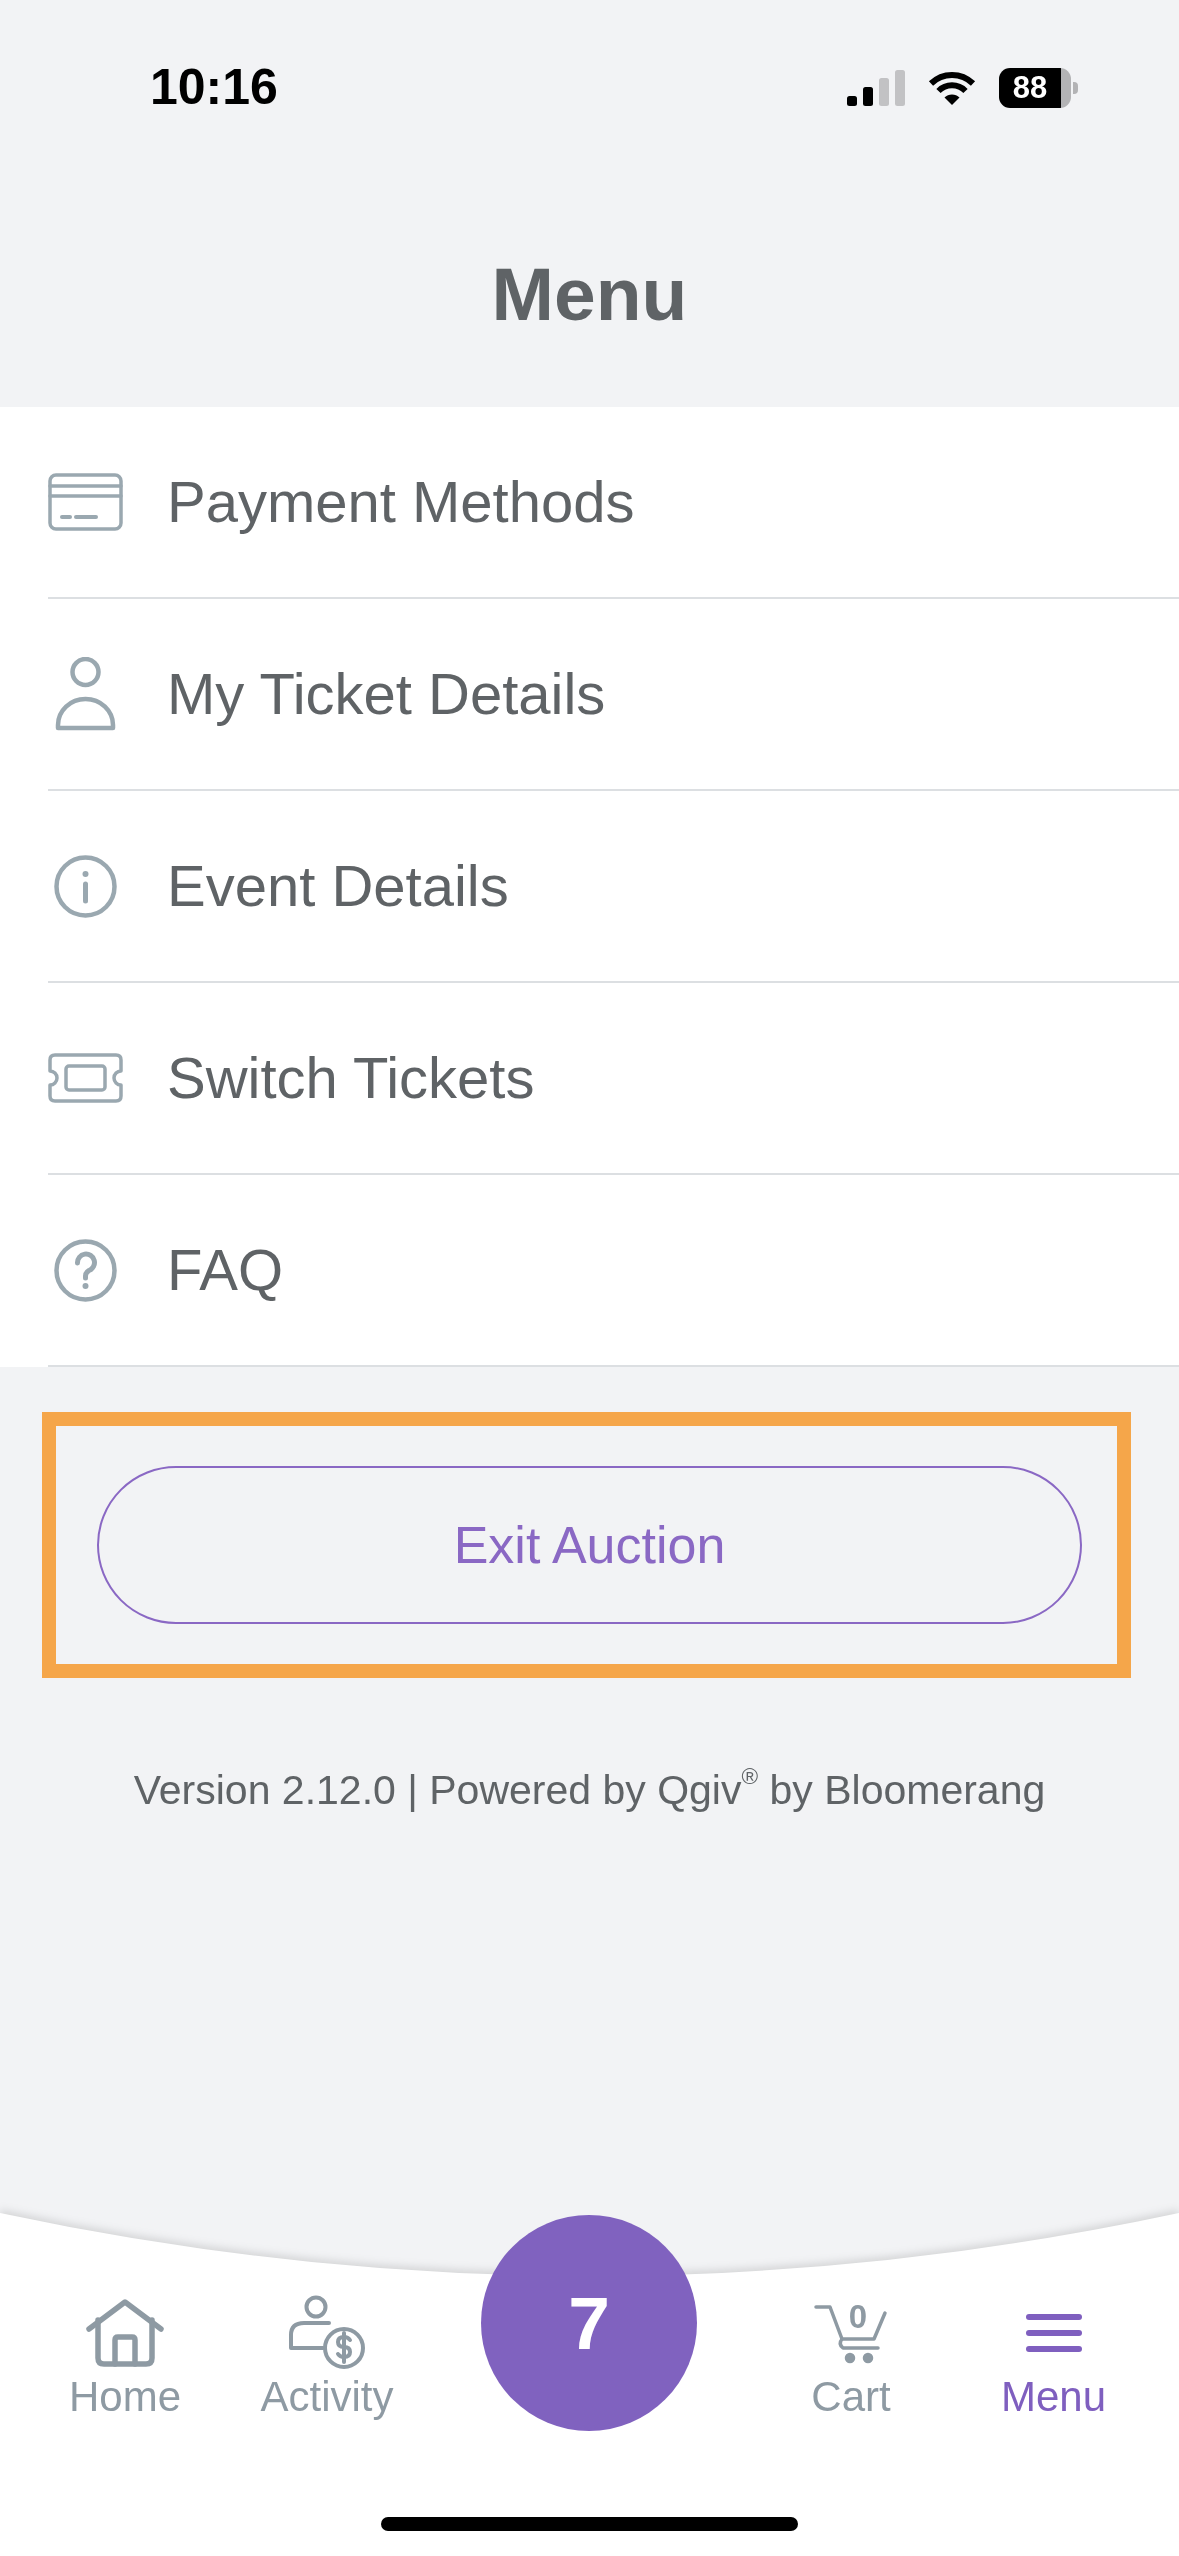 This screenshot has height=2556, width=1179. Describe the element at coordinates (1053, 2357) in the screenshot. I see `tab-bar-item: Menu` at that location.